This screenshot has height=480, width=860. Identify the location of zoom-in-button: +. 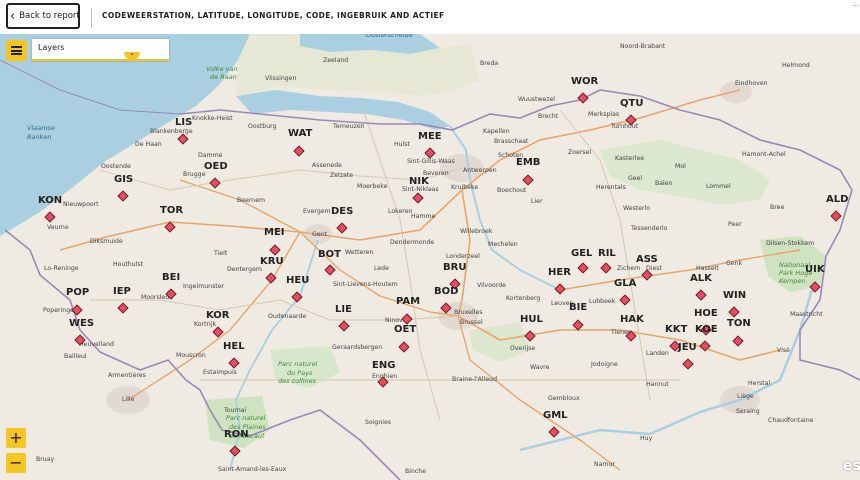
(16, 438).